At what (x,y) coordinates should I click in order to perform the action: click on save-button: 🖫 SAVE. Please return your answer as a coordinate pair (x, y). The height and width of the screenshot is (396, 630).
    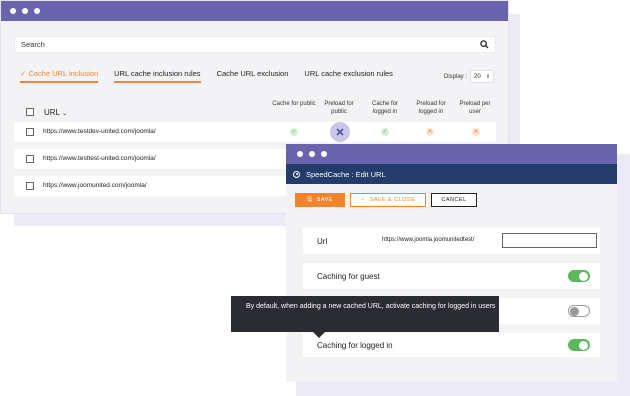
    Looking at the image, I should click on (320, 200).